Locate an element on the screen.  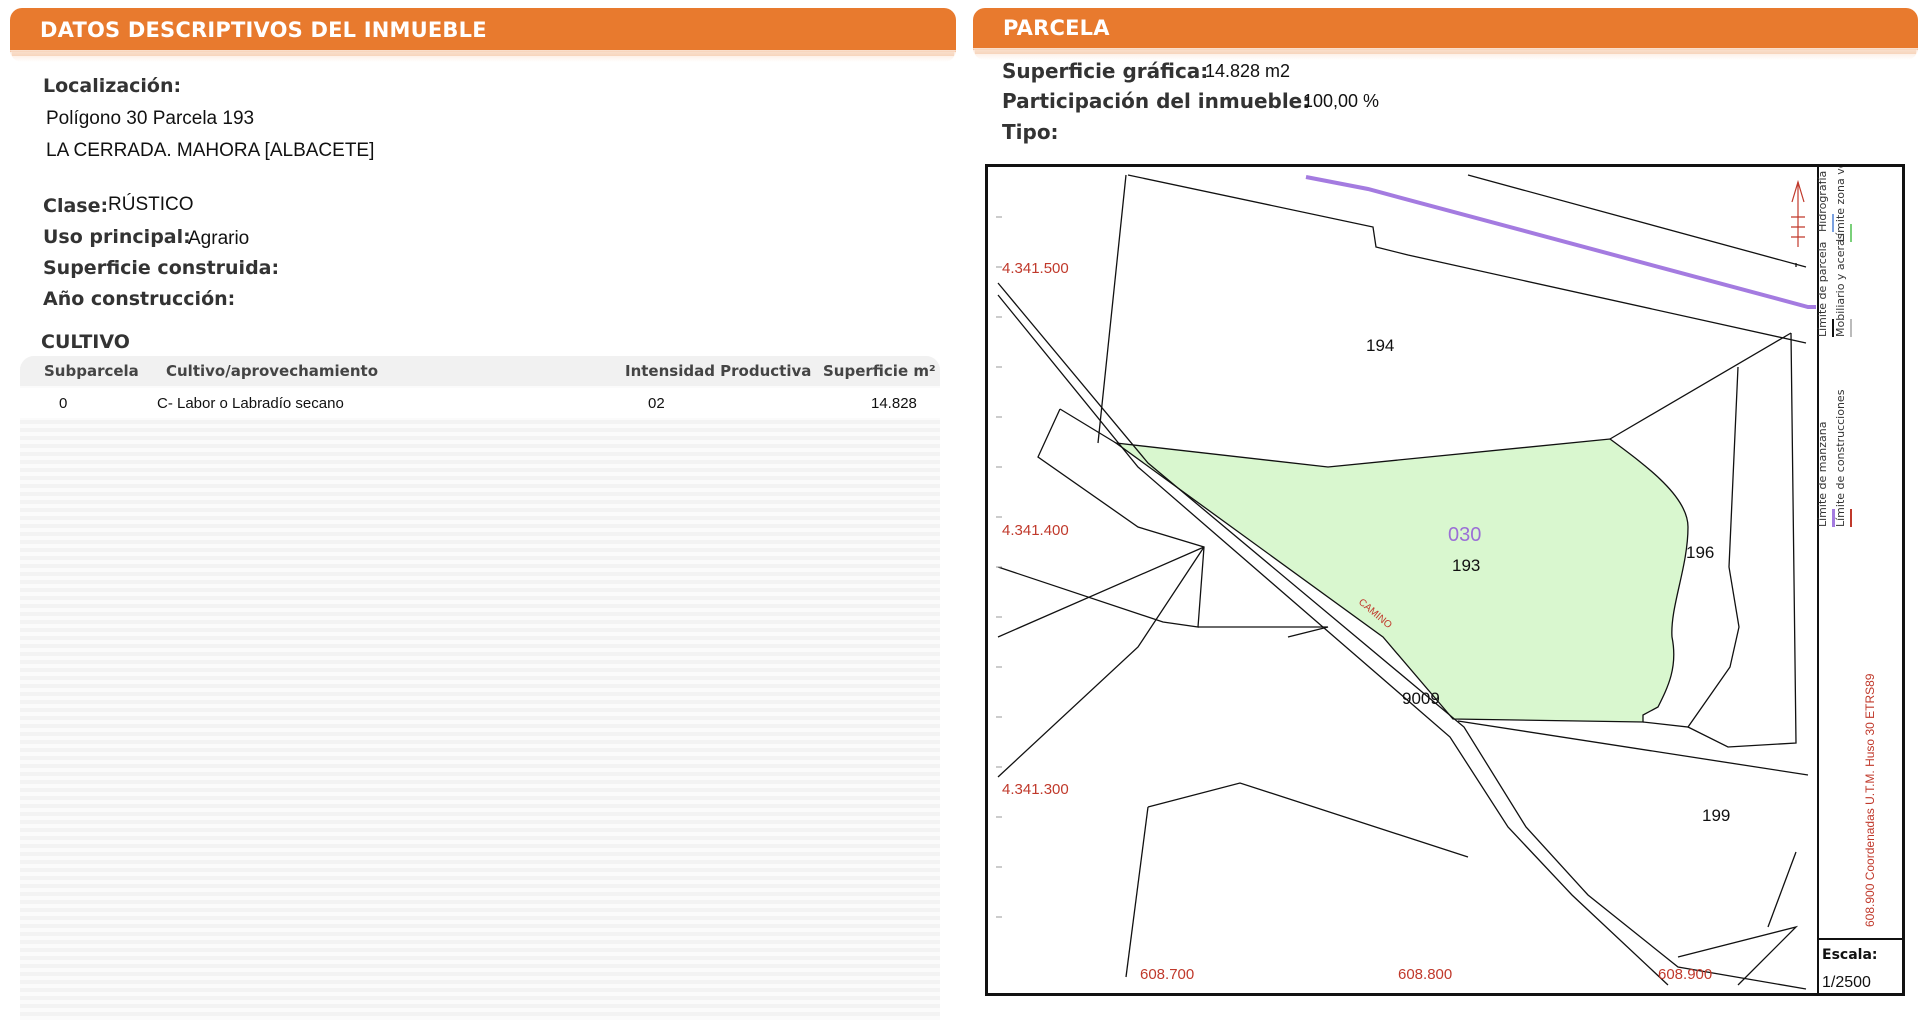
localizacion-label: Localización: is located at coordinates (112, 86).